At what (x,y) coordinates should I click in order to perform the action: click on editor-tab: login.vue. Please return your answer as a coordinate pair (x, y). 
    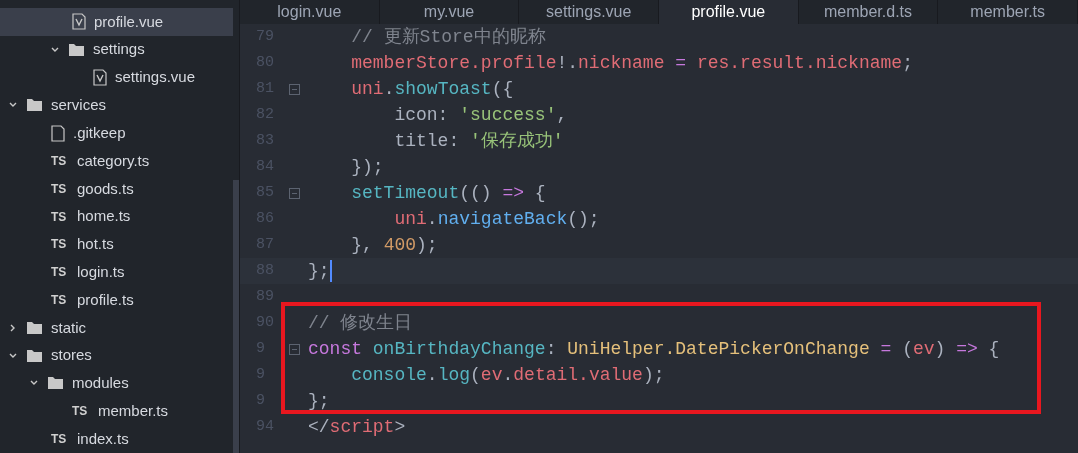
    Looking at the image, I should click on (310, 12).